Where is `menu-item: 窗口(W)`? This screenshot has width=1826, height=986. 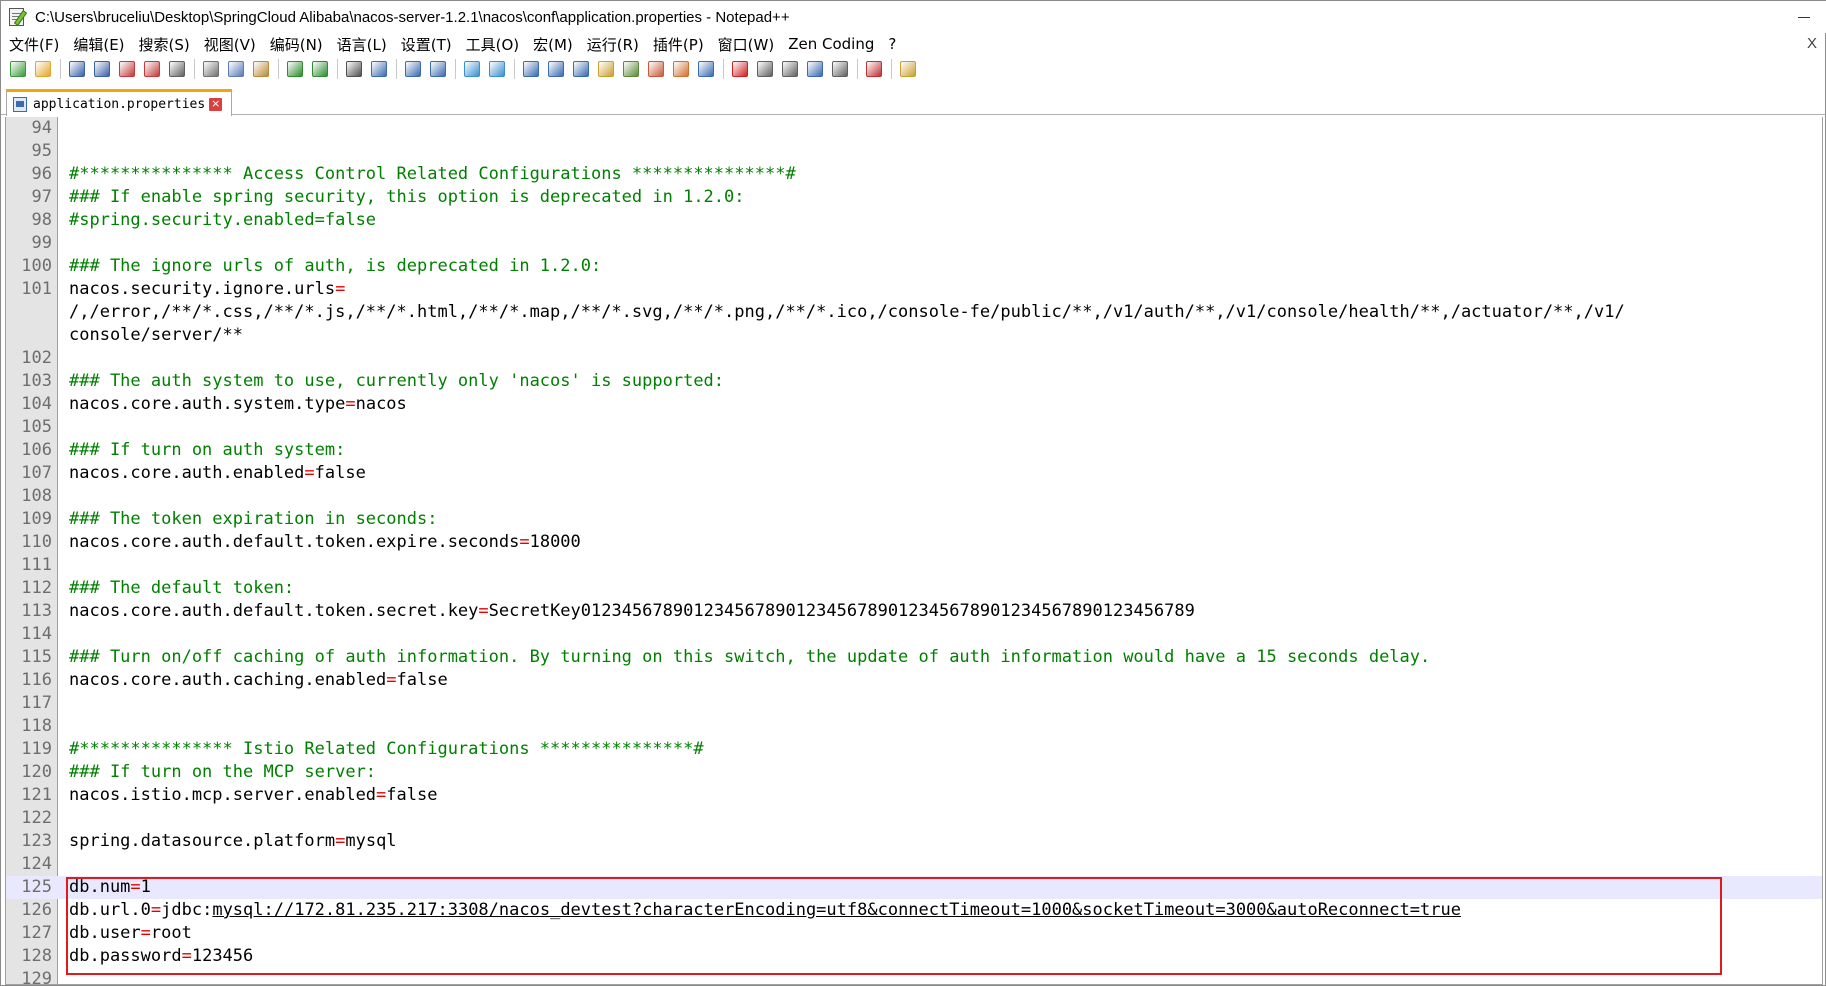 menu-item: 窗口(W) is located at coordinates (746, 44).